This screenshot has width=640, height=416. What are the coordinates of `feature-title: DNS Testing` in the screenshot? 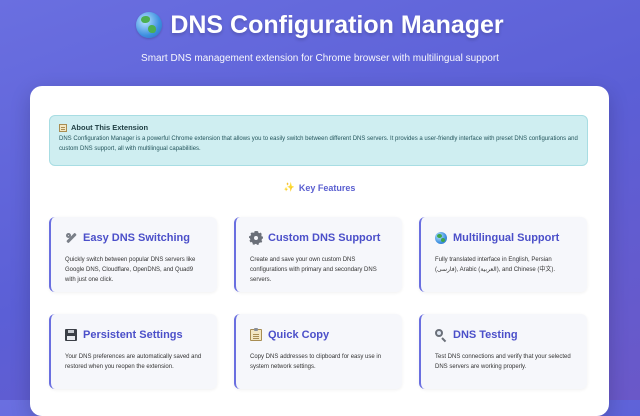 It's located at (485, 335).